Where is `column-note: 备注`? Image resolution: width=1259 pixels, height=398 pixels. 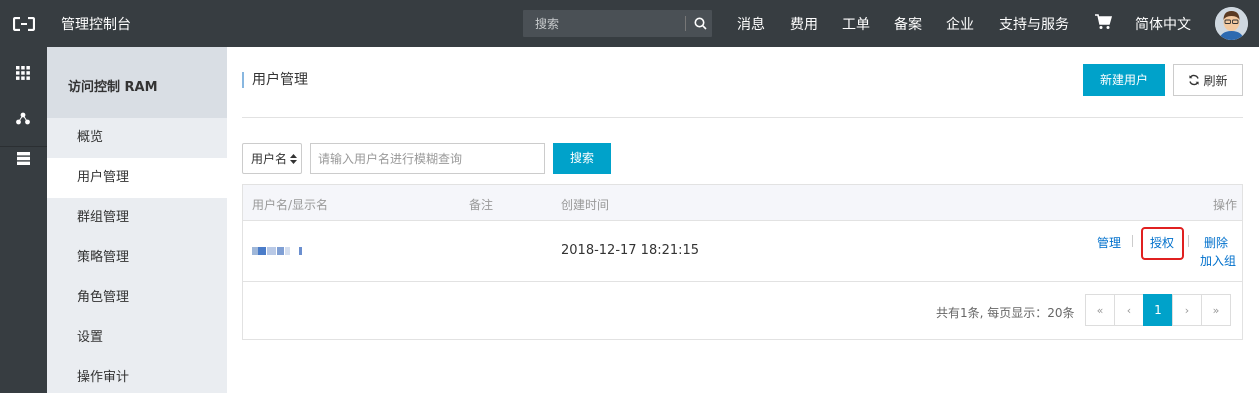 column-note: 备注 is located at coordinates (481, 205).